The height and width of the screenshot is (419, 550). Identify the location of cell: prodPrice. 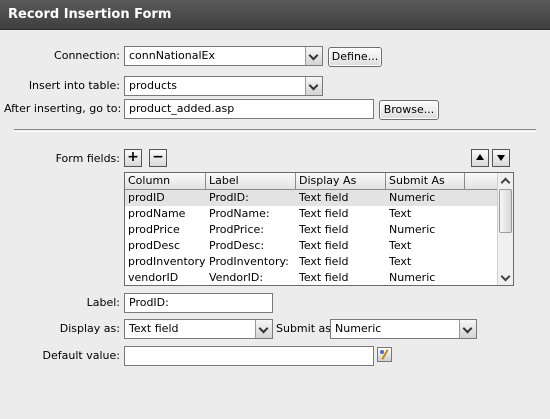
(154, 229).